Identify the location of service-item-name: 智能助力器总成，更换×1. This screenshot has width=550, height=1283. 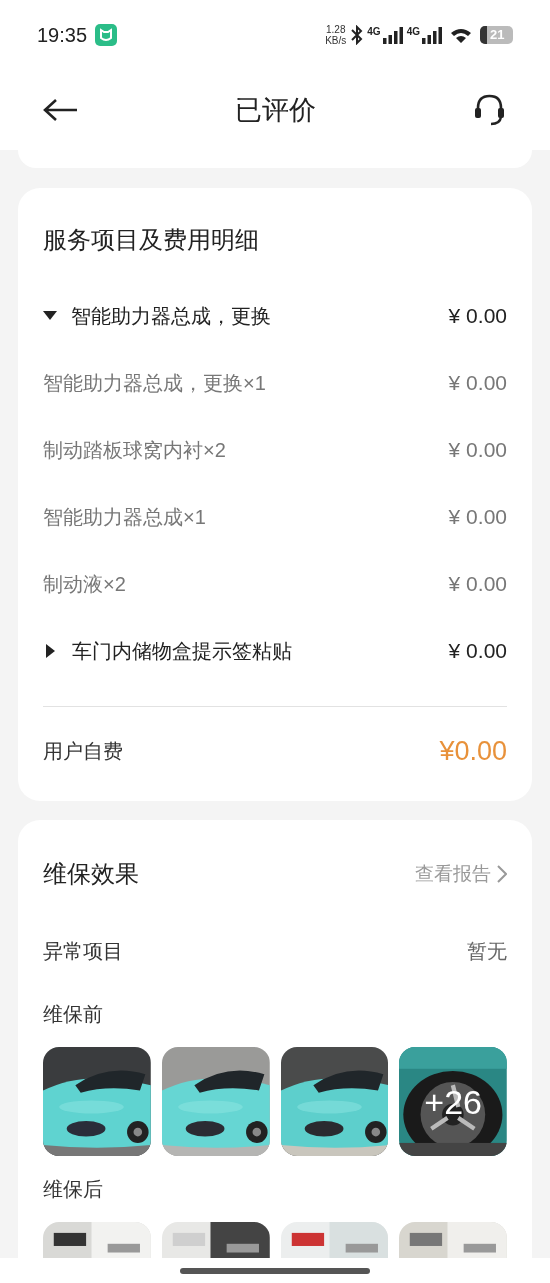
(155, 383).